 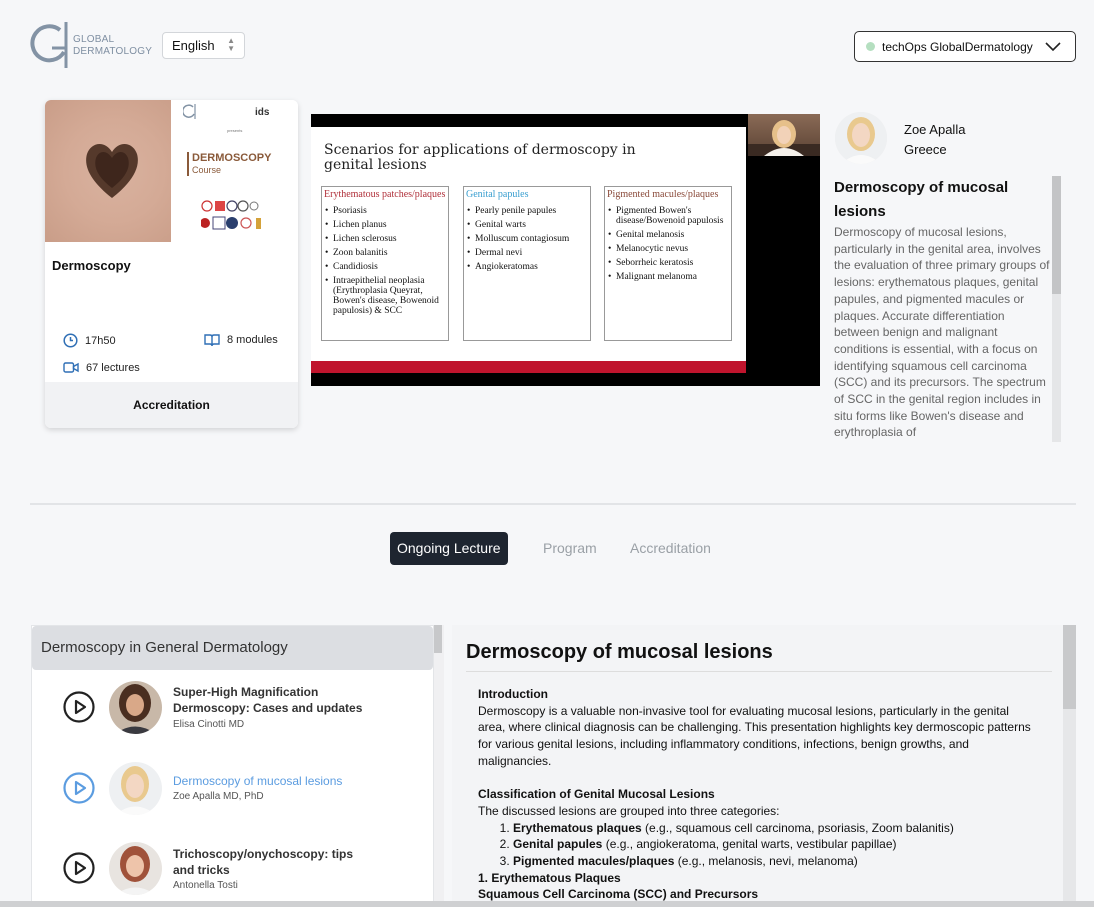 I want to click on user-menu: techOps GlobalDermatology, so click(x=965, y=46).